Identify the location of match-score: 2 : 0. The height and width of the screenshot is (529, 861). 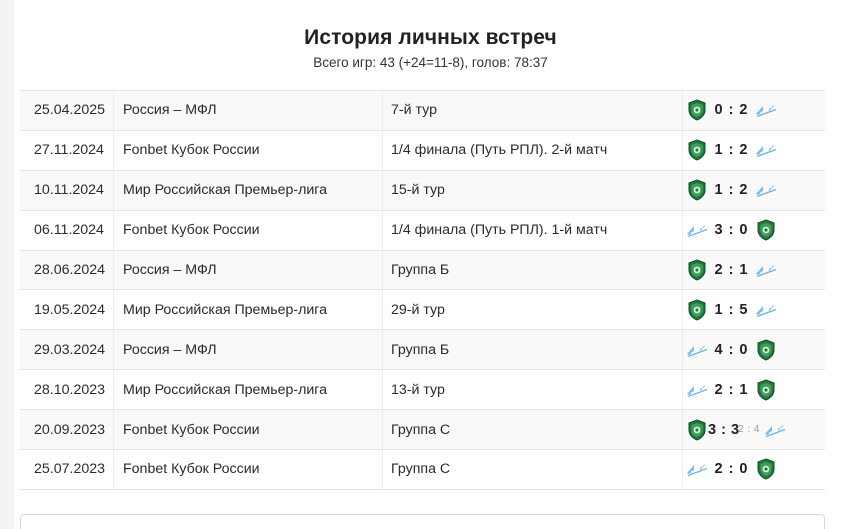
(731, 469).